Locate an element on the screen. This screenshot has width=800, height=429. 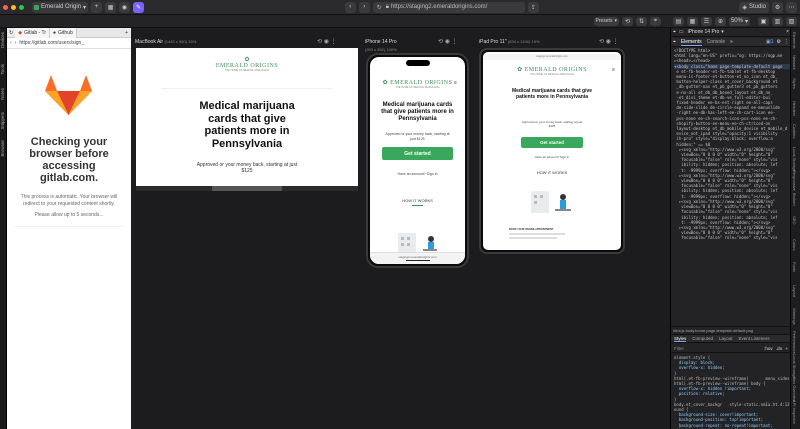
zoom-select: 50% ▾ is located at coordinates (739, 21).